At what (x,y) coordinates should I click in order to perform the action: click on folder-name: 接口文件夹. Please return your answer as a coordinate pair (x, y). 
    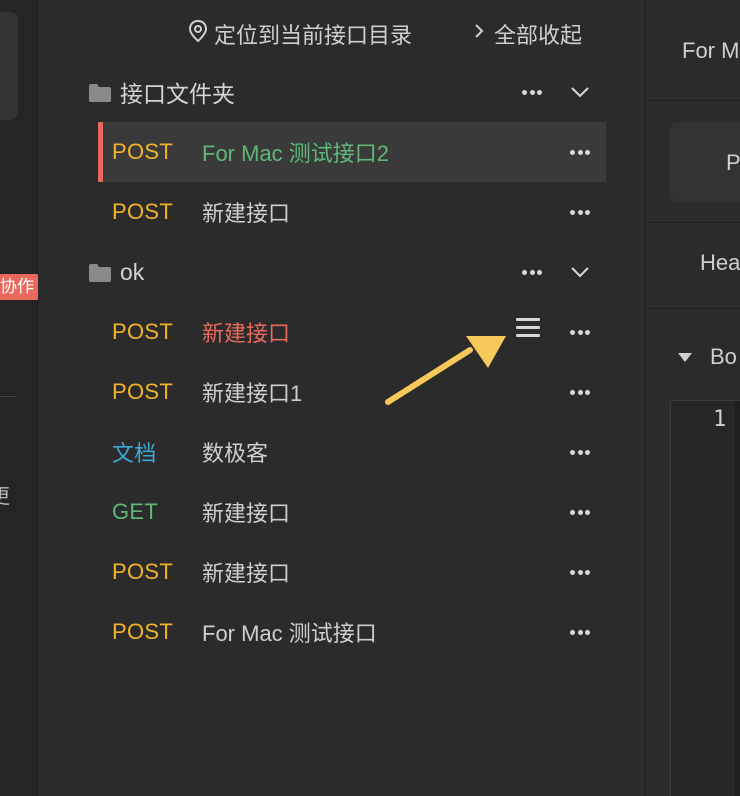
    Looking at the image, I should click on (177, 94).